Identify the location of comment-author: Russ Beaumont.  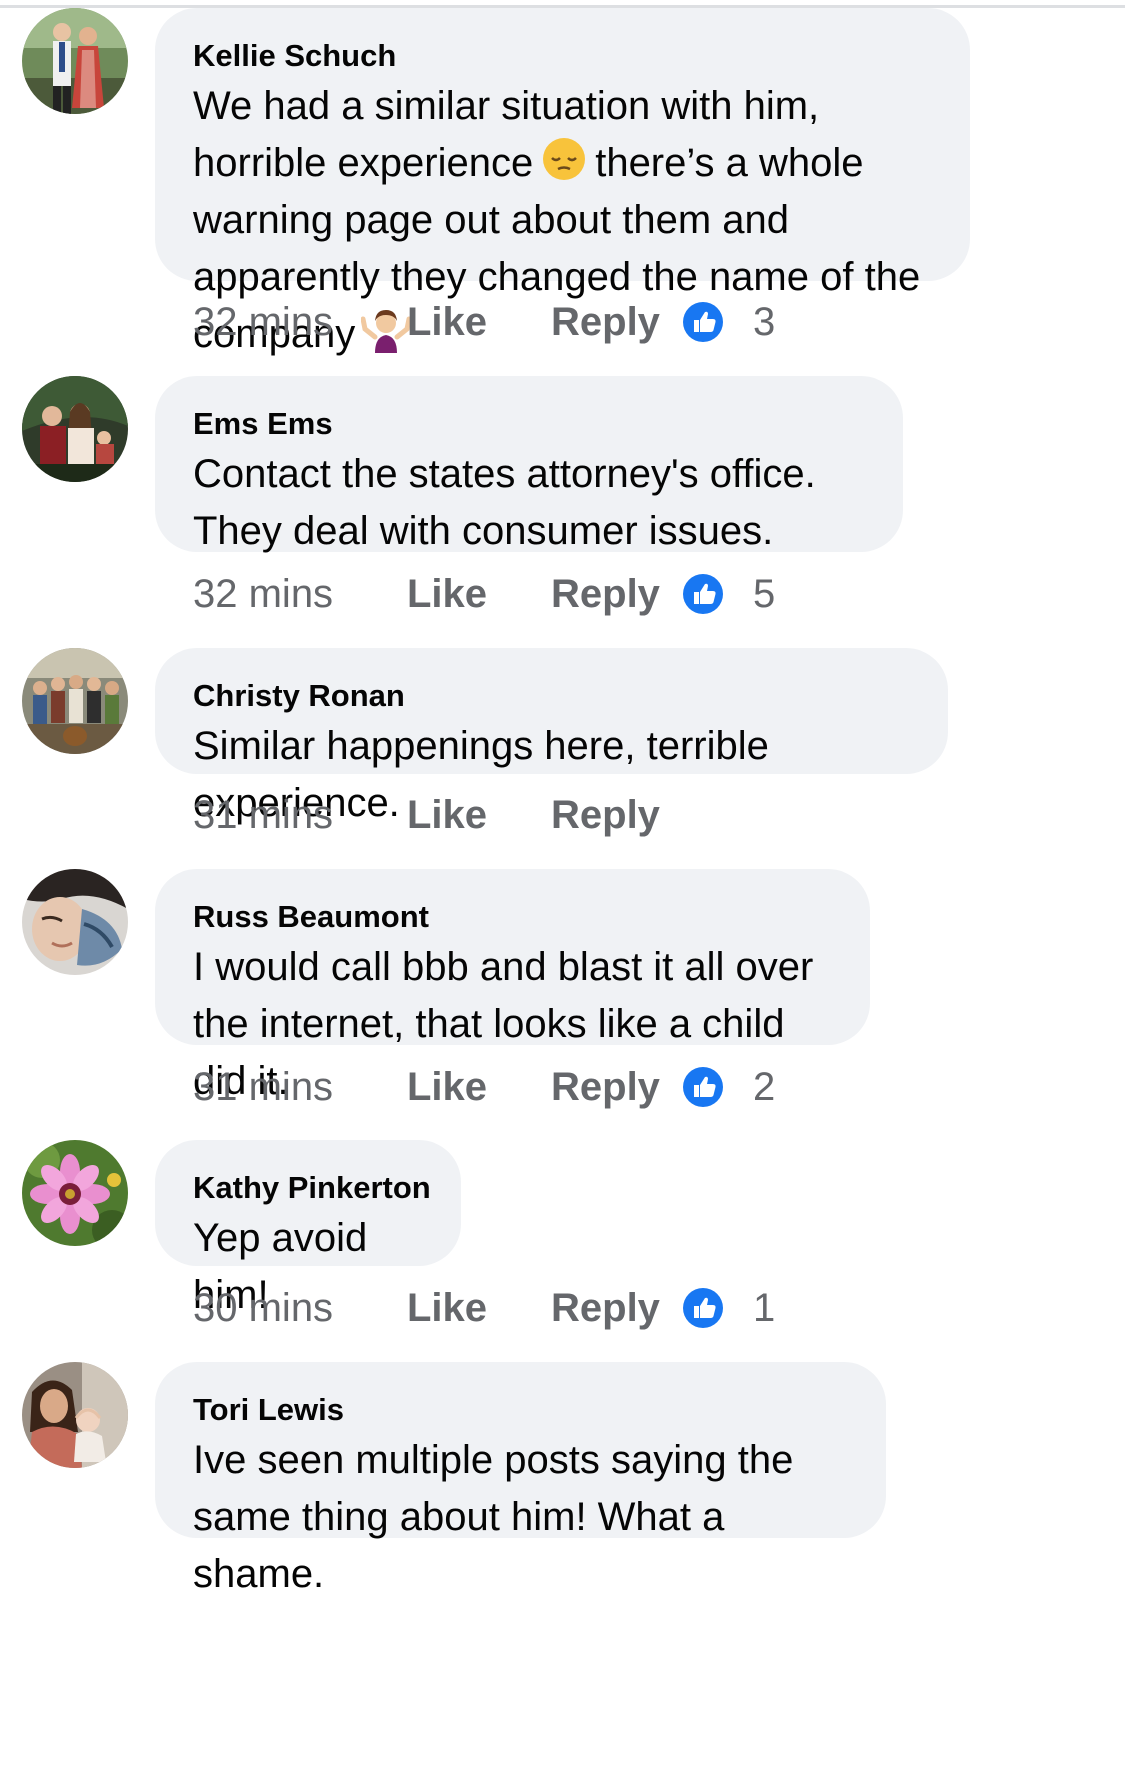
(511, 917).